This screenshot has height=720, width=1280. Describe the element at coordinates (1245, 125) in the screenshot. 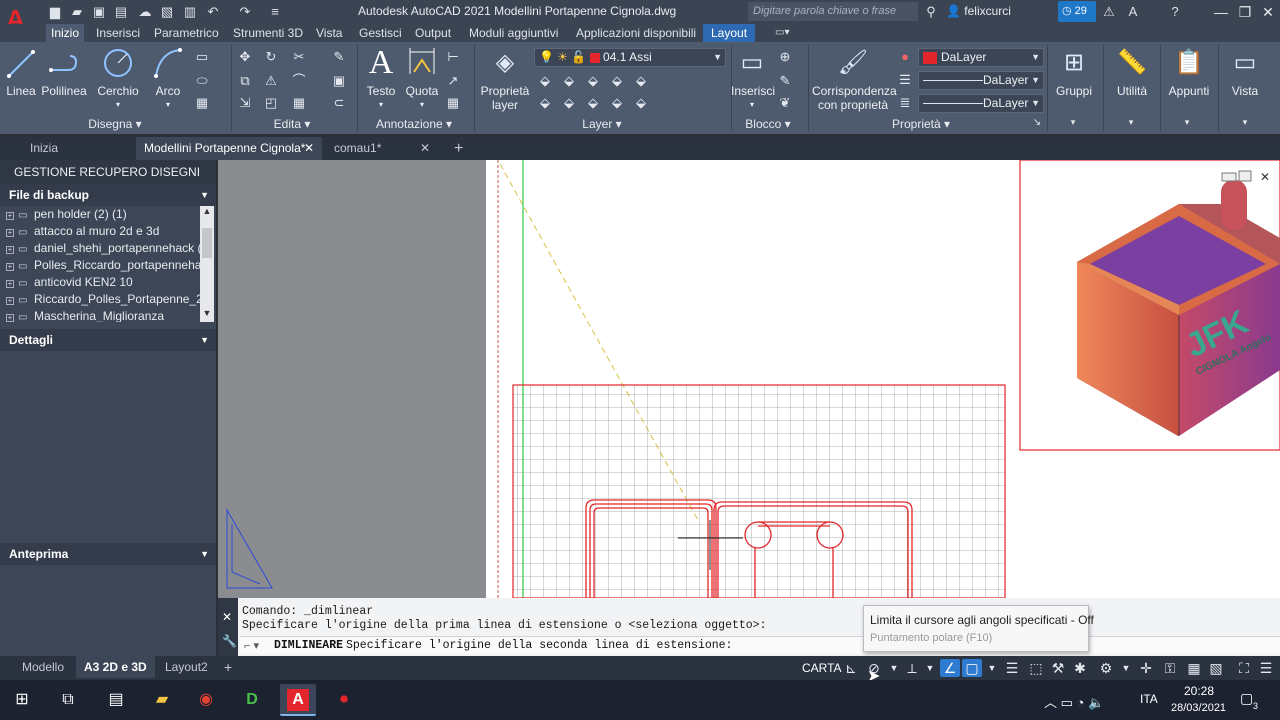

I see `vista-dropdown-icon: ▾` at that location.